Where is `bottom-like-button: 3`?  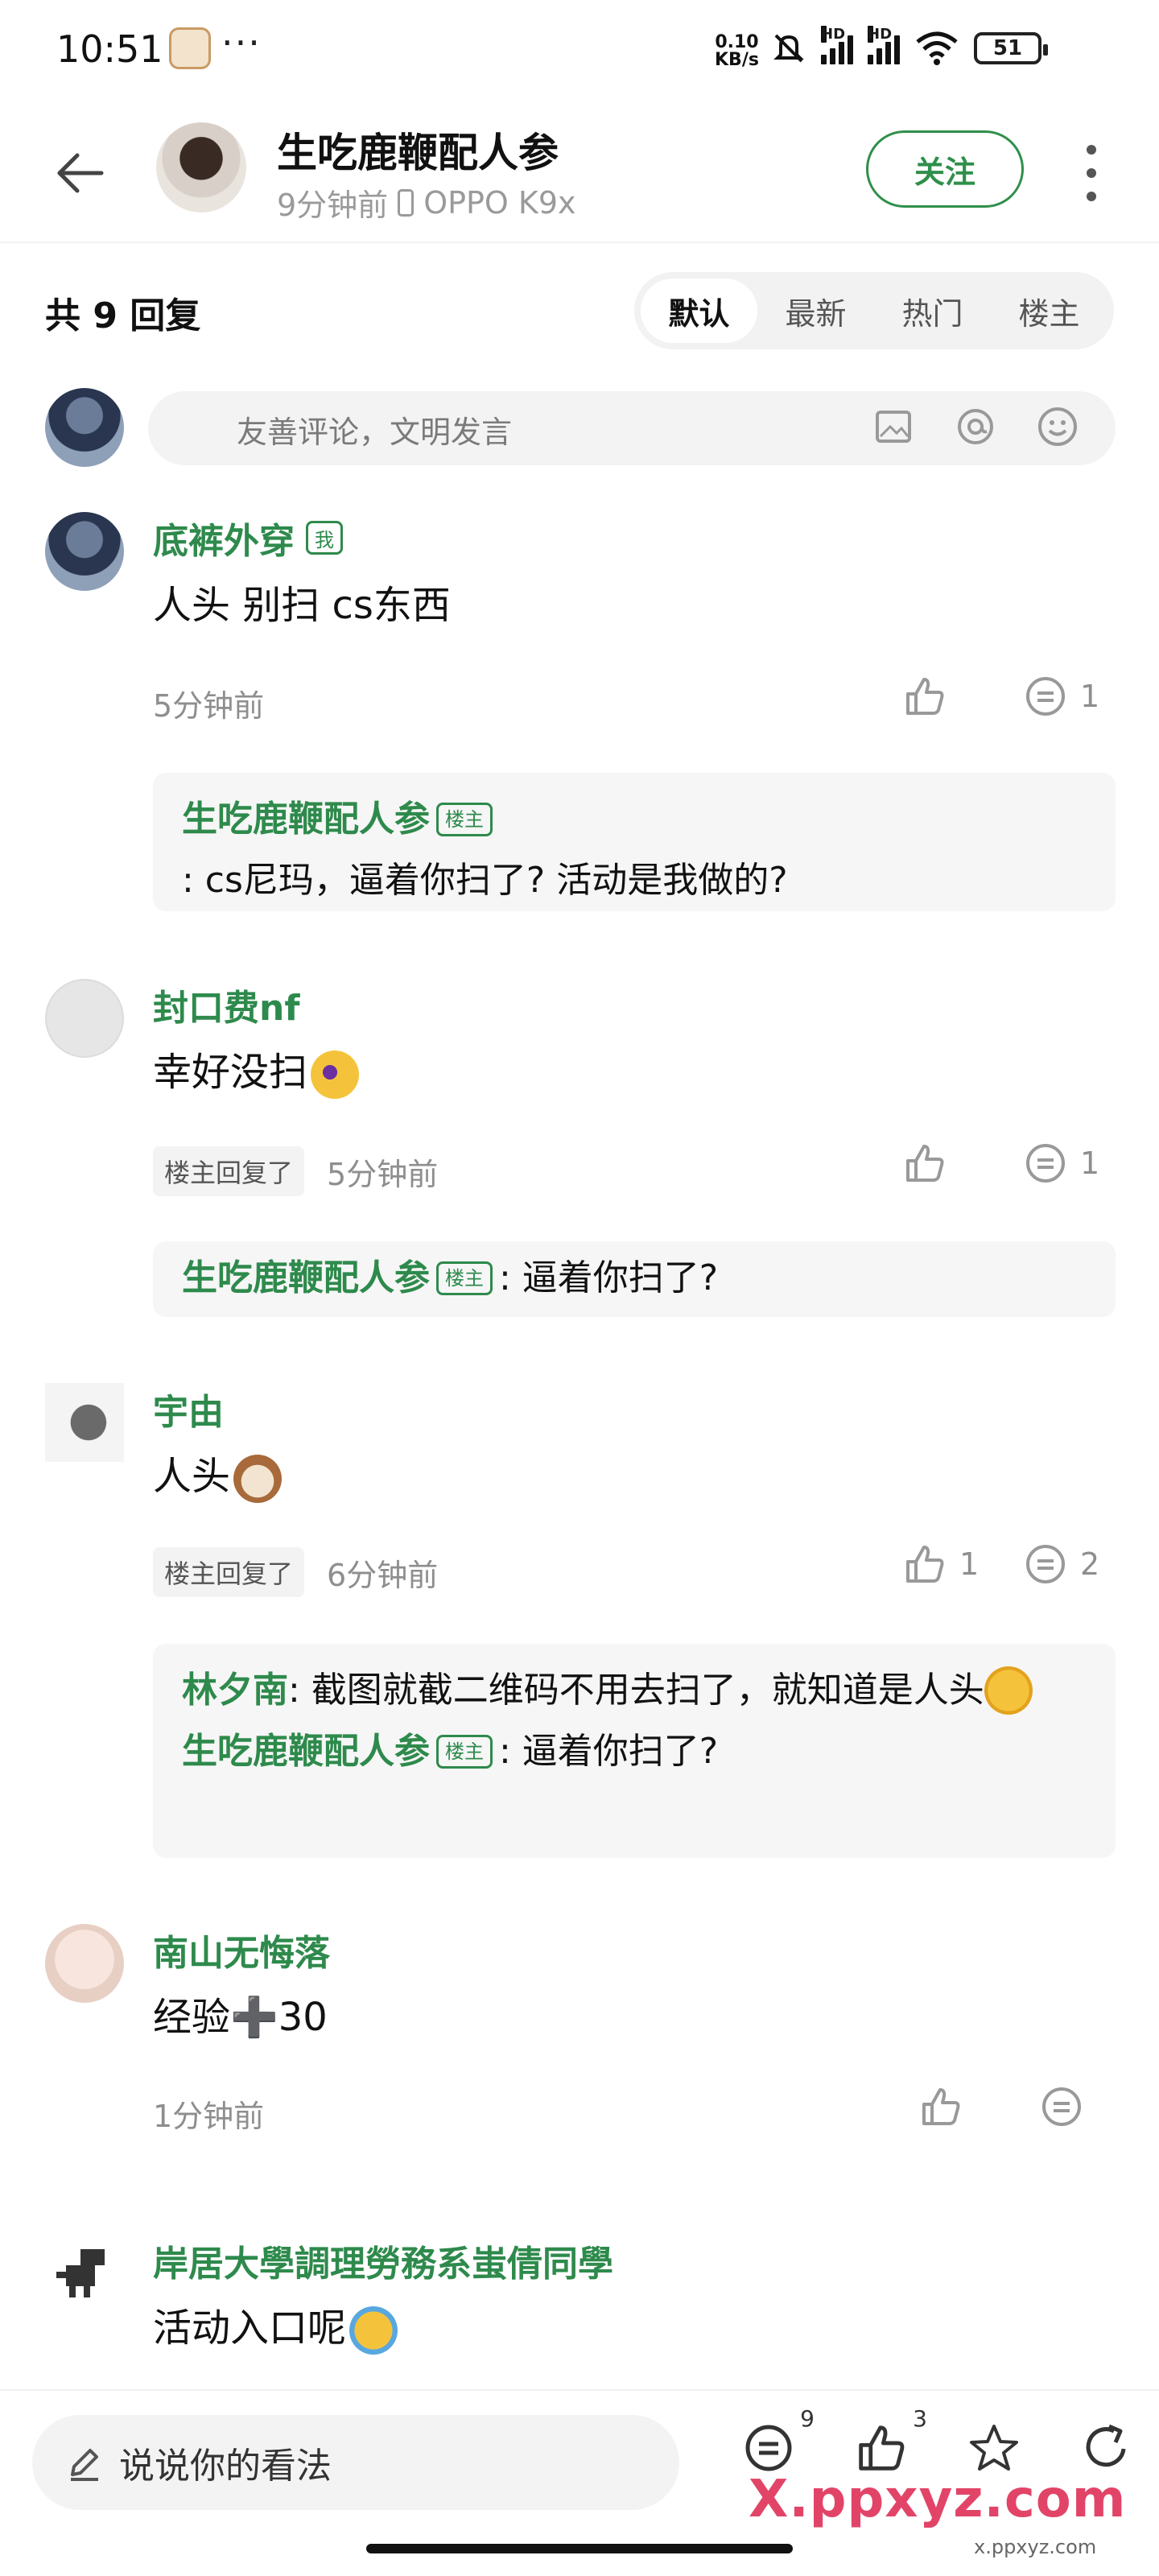
bottom-like-button: 3 is located at coordinates (890, 2440).